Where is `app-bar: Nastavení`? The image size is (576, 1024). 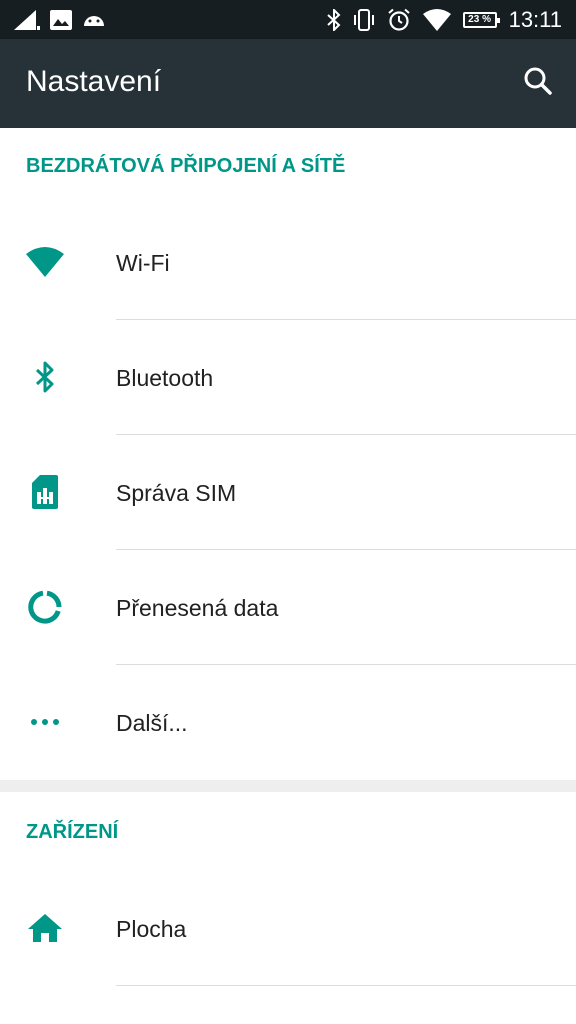
app-bar: Nastavení is located at coordinates (288, 83).